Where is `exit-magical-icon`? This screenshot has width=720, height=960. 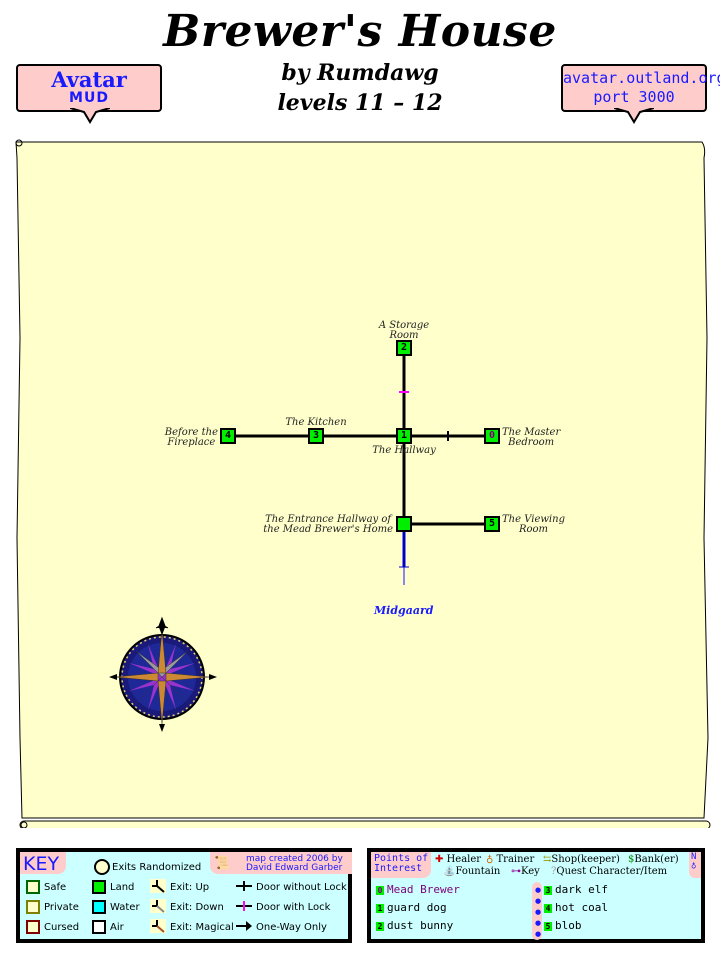 exit-magical-icon is located at coordinates (158, 926).